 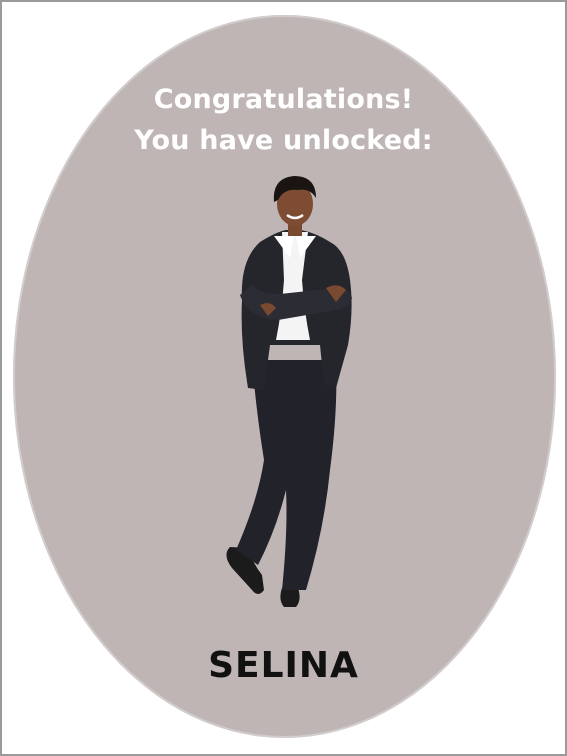 I want to click on character-portrait, so click(x=289, y=391).